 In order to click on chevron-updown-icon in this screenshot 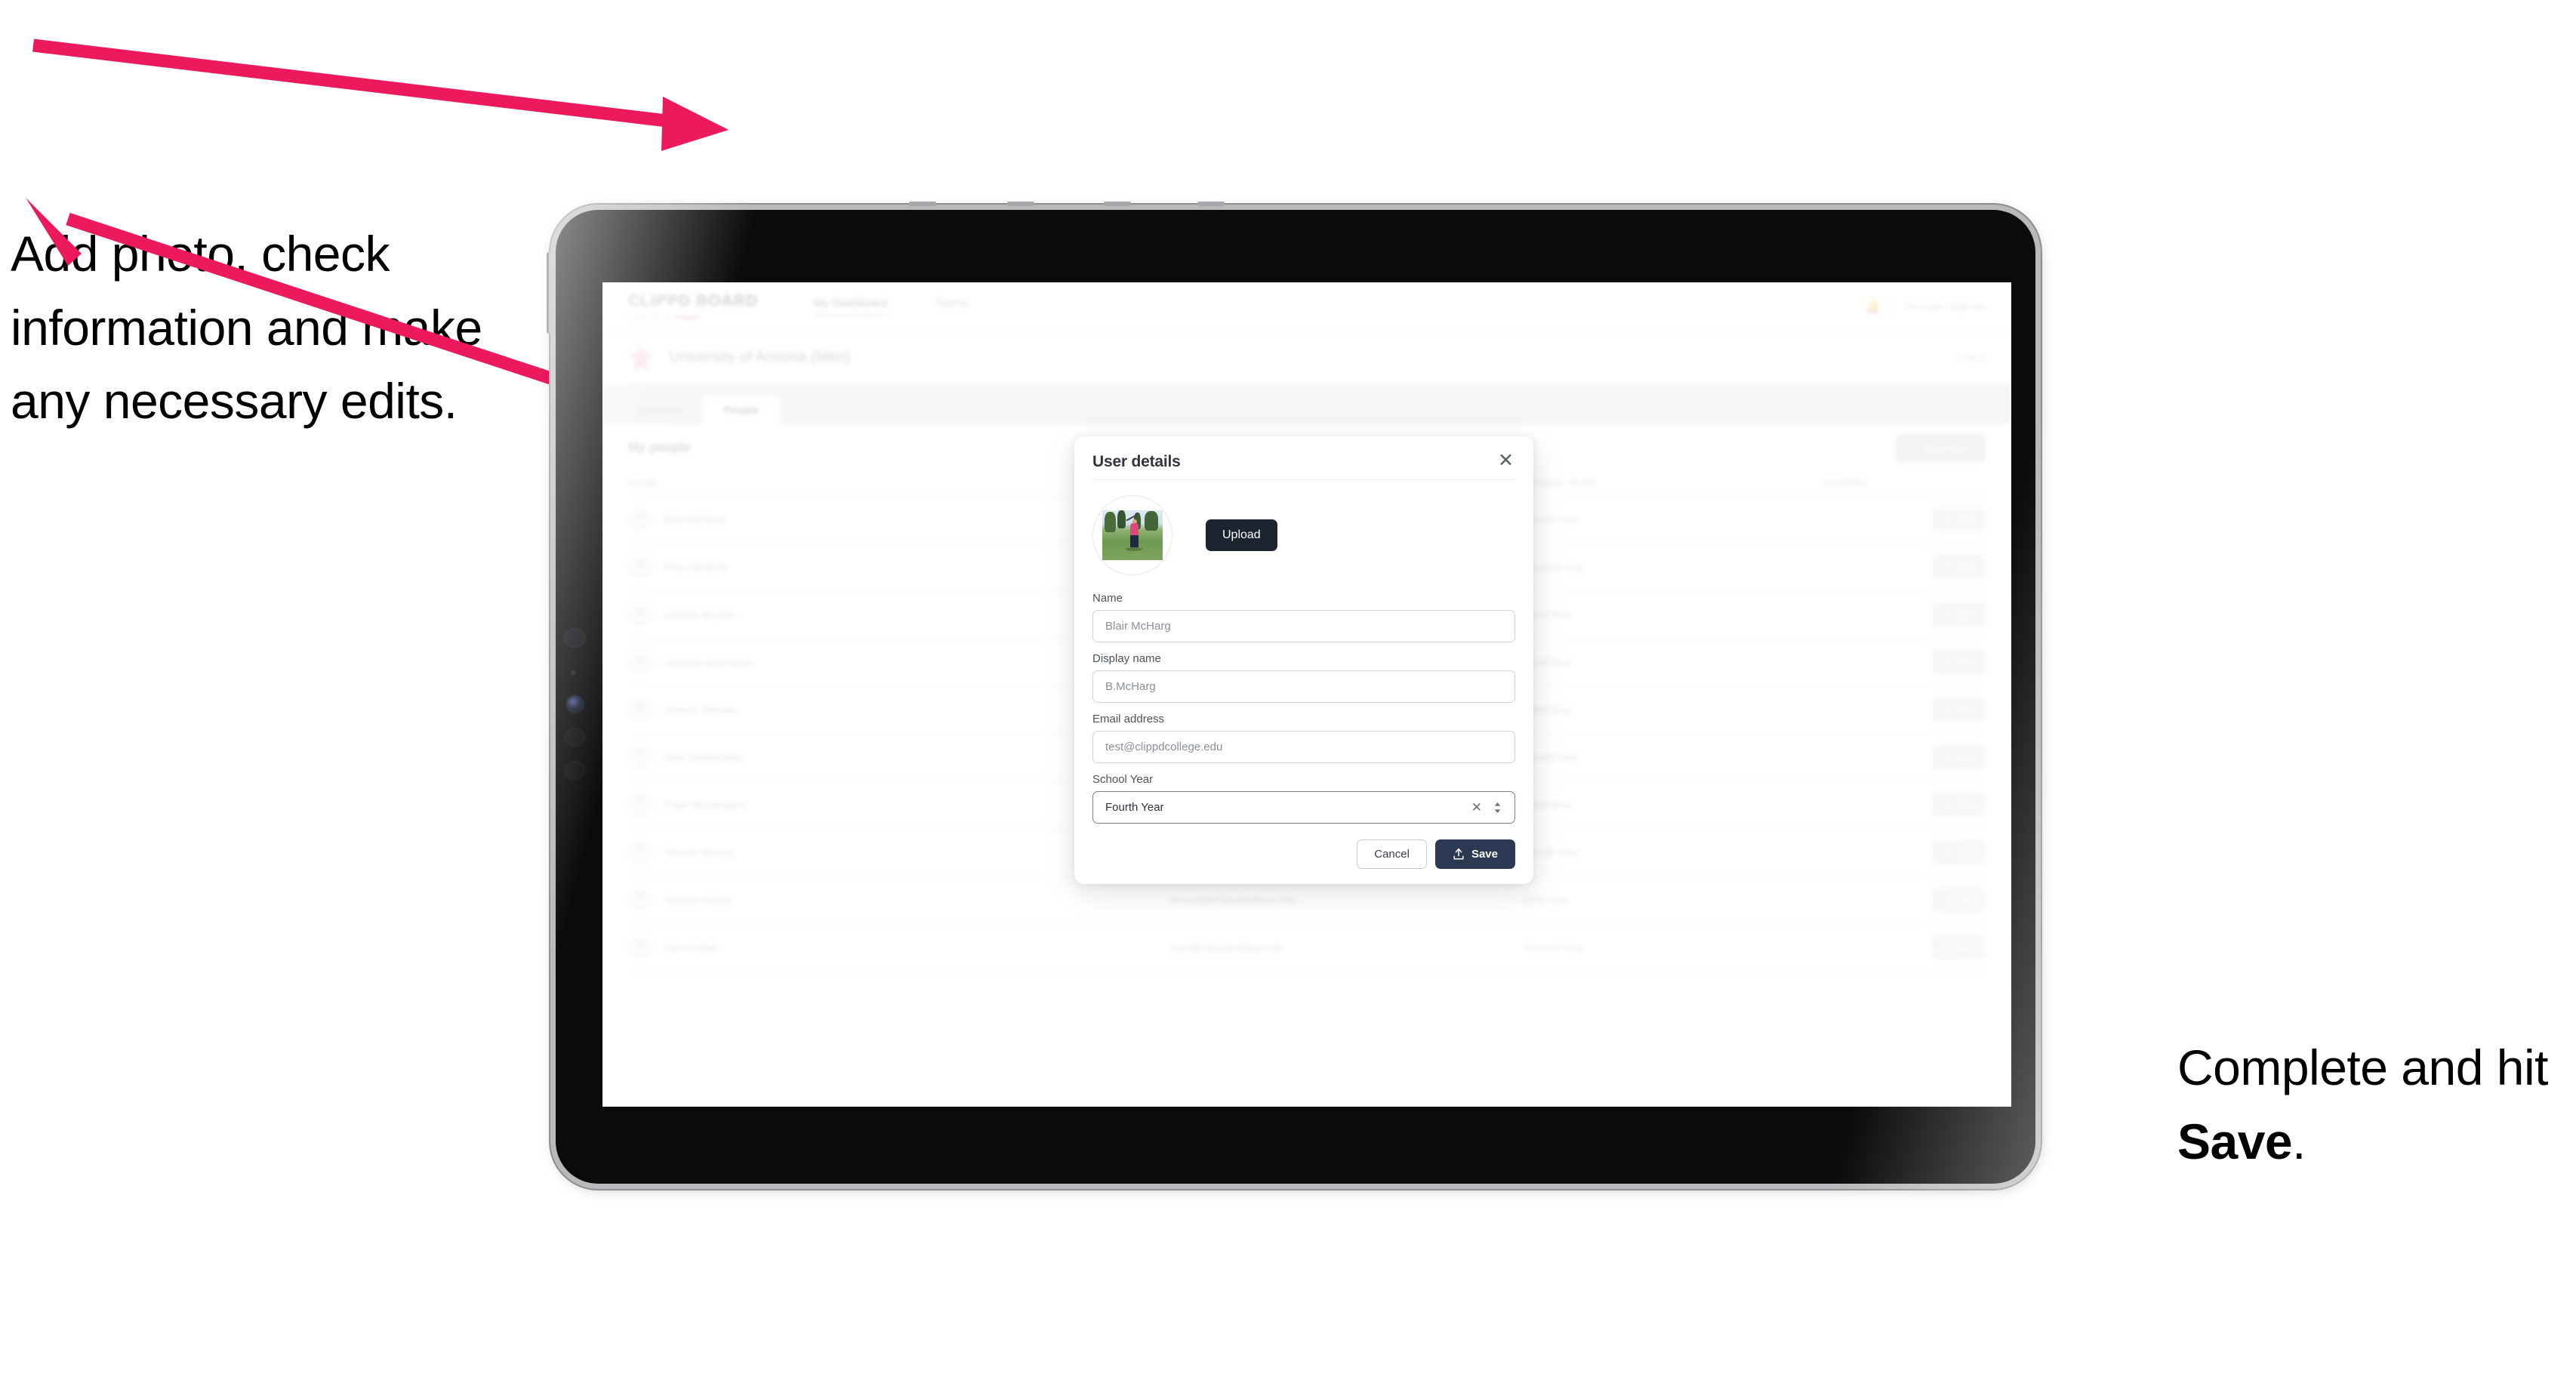, I will do `click(1497, 808)`.